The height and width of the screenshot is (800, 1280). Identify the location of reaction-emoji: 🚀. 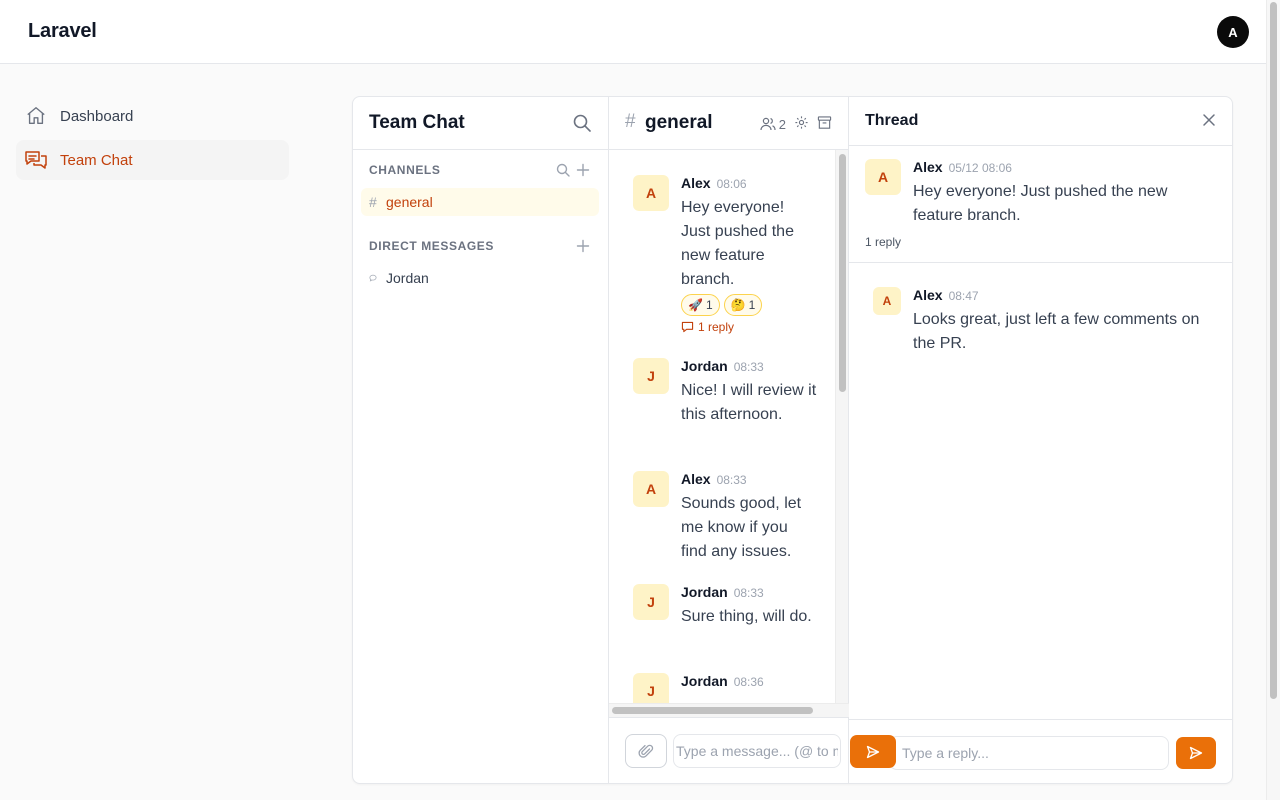
(695, 305).